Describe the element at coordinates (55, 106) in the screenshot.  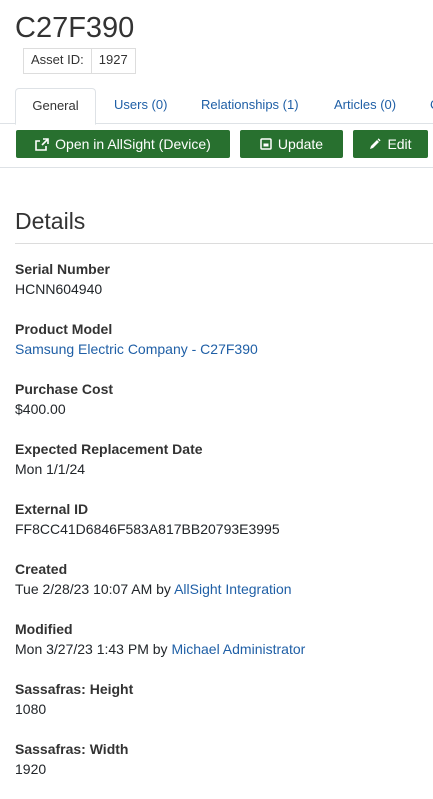
I see `tab-general: General` at that location.